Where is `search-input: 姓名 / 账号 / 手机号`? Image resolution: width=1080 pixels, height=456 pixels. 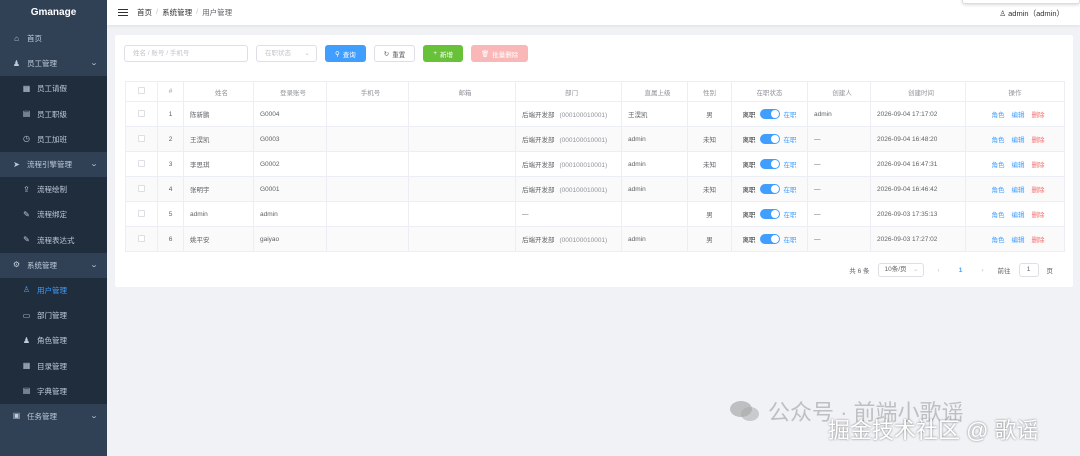 search-input: 姓名 / 账号 / 手机号 is located at coordinates (186, 53).